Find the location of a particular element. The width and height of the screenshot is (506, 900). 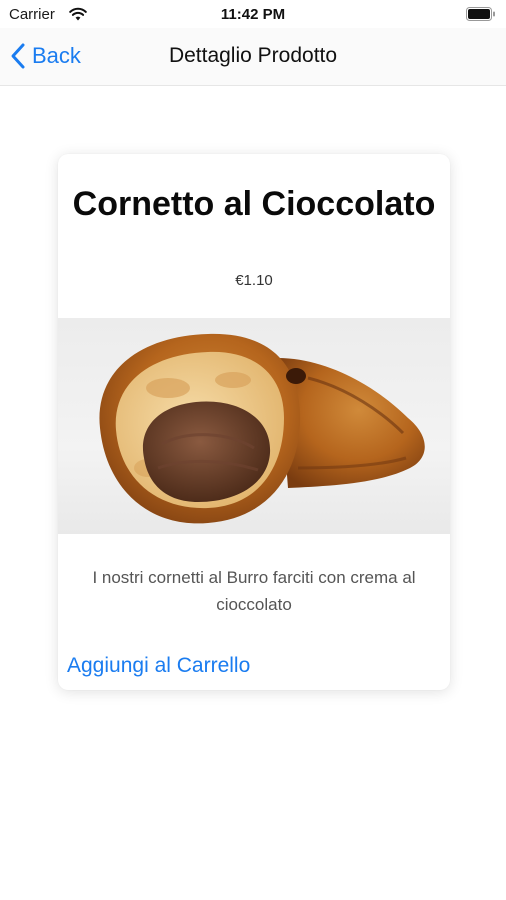

navigation-bar: Back Dettaglio Prodotto is located at coordinates (253, 57).